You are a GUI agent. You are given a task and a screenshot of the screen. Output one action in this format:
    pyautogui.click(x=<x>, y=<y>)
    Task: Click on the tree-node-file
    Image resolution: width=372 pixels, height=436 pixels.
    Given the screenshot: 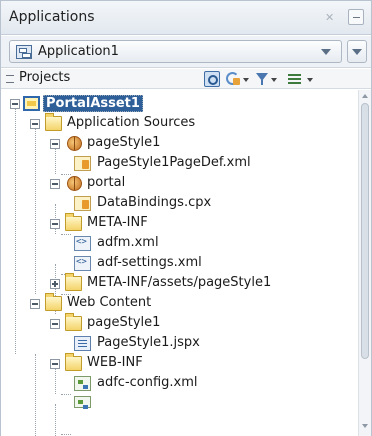 What is the action you would take?
    pyautogui.click(x=179, y=404)
    